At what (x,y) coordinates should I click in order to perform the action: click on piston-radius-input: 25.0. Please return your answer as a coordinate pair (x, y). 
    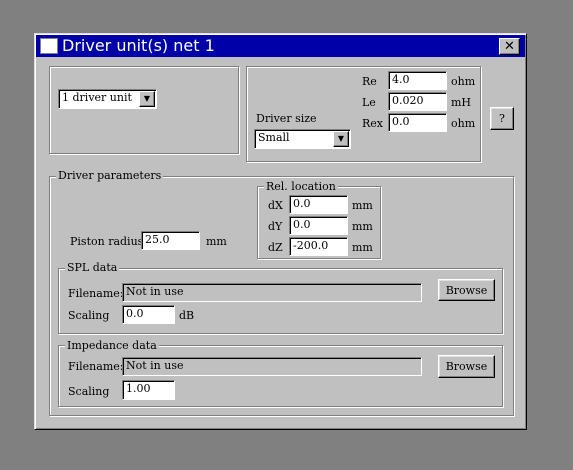
    Looking at the image, I should click on (170, 240).